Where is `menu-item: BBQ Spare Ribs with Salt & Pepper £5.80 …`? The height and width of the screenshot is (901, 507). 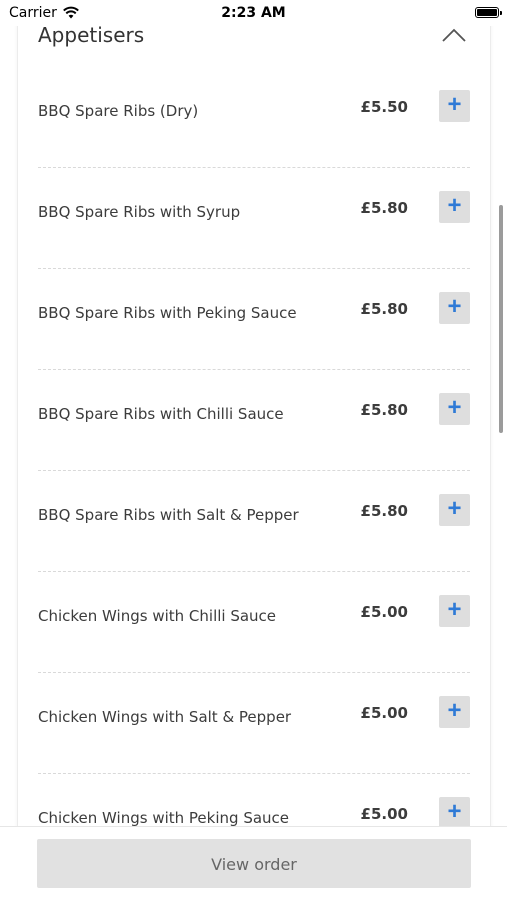
menu-item: BBQ Spare Ribs with Salt & Pepper £5.80 … is located at coordinates (254, 521).